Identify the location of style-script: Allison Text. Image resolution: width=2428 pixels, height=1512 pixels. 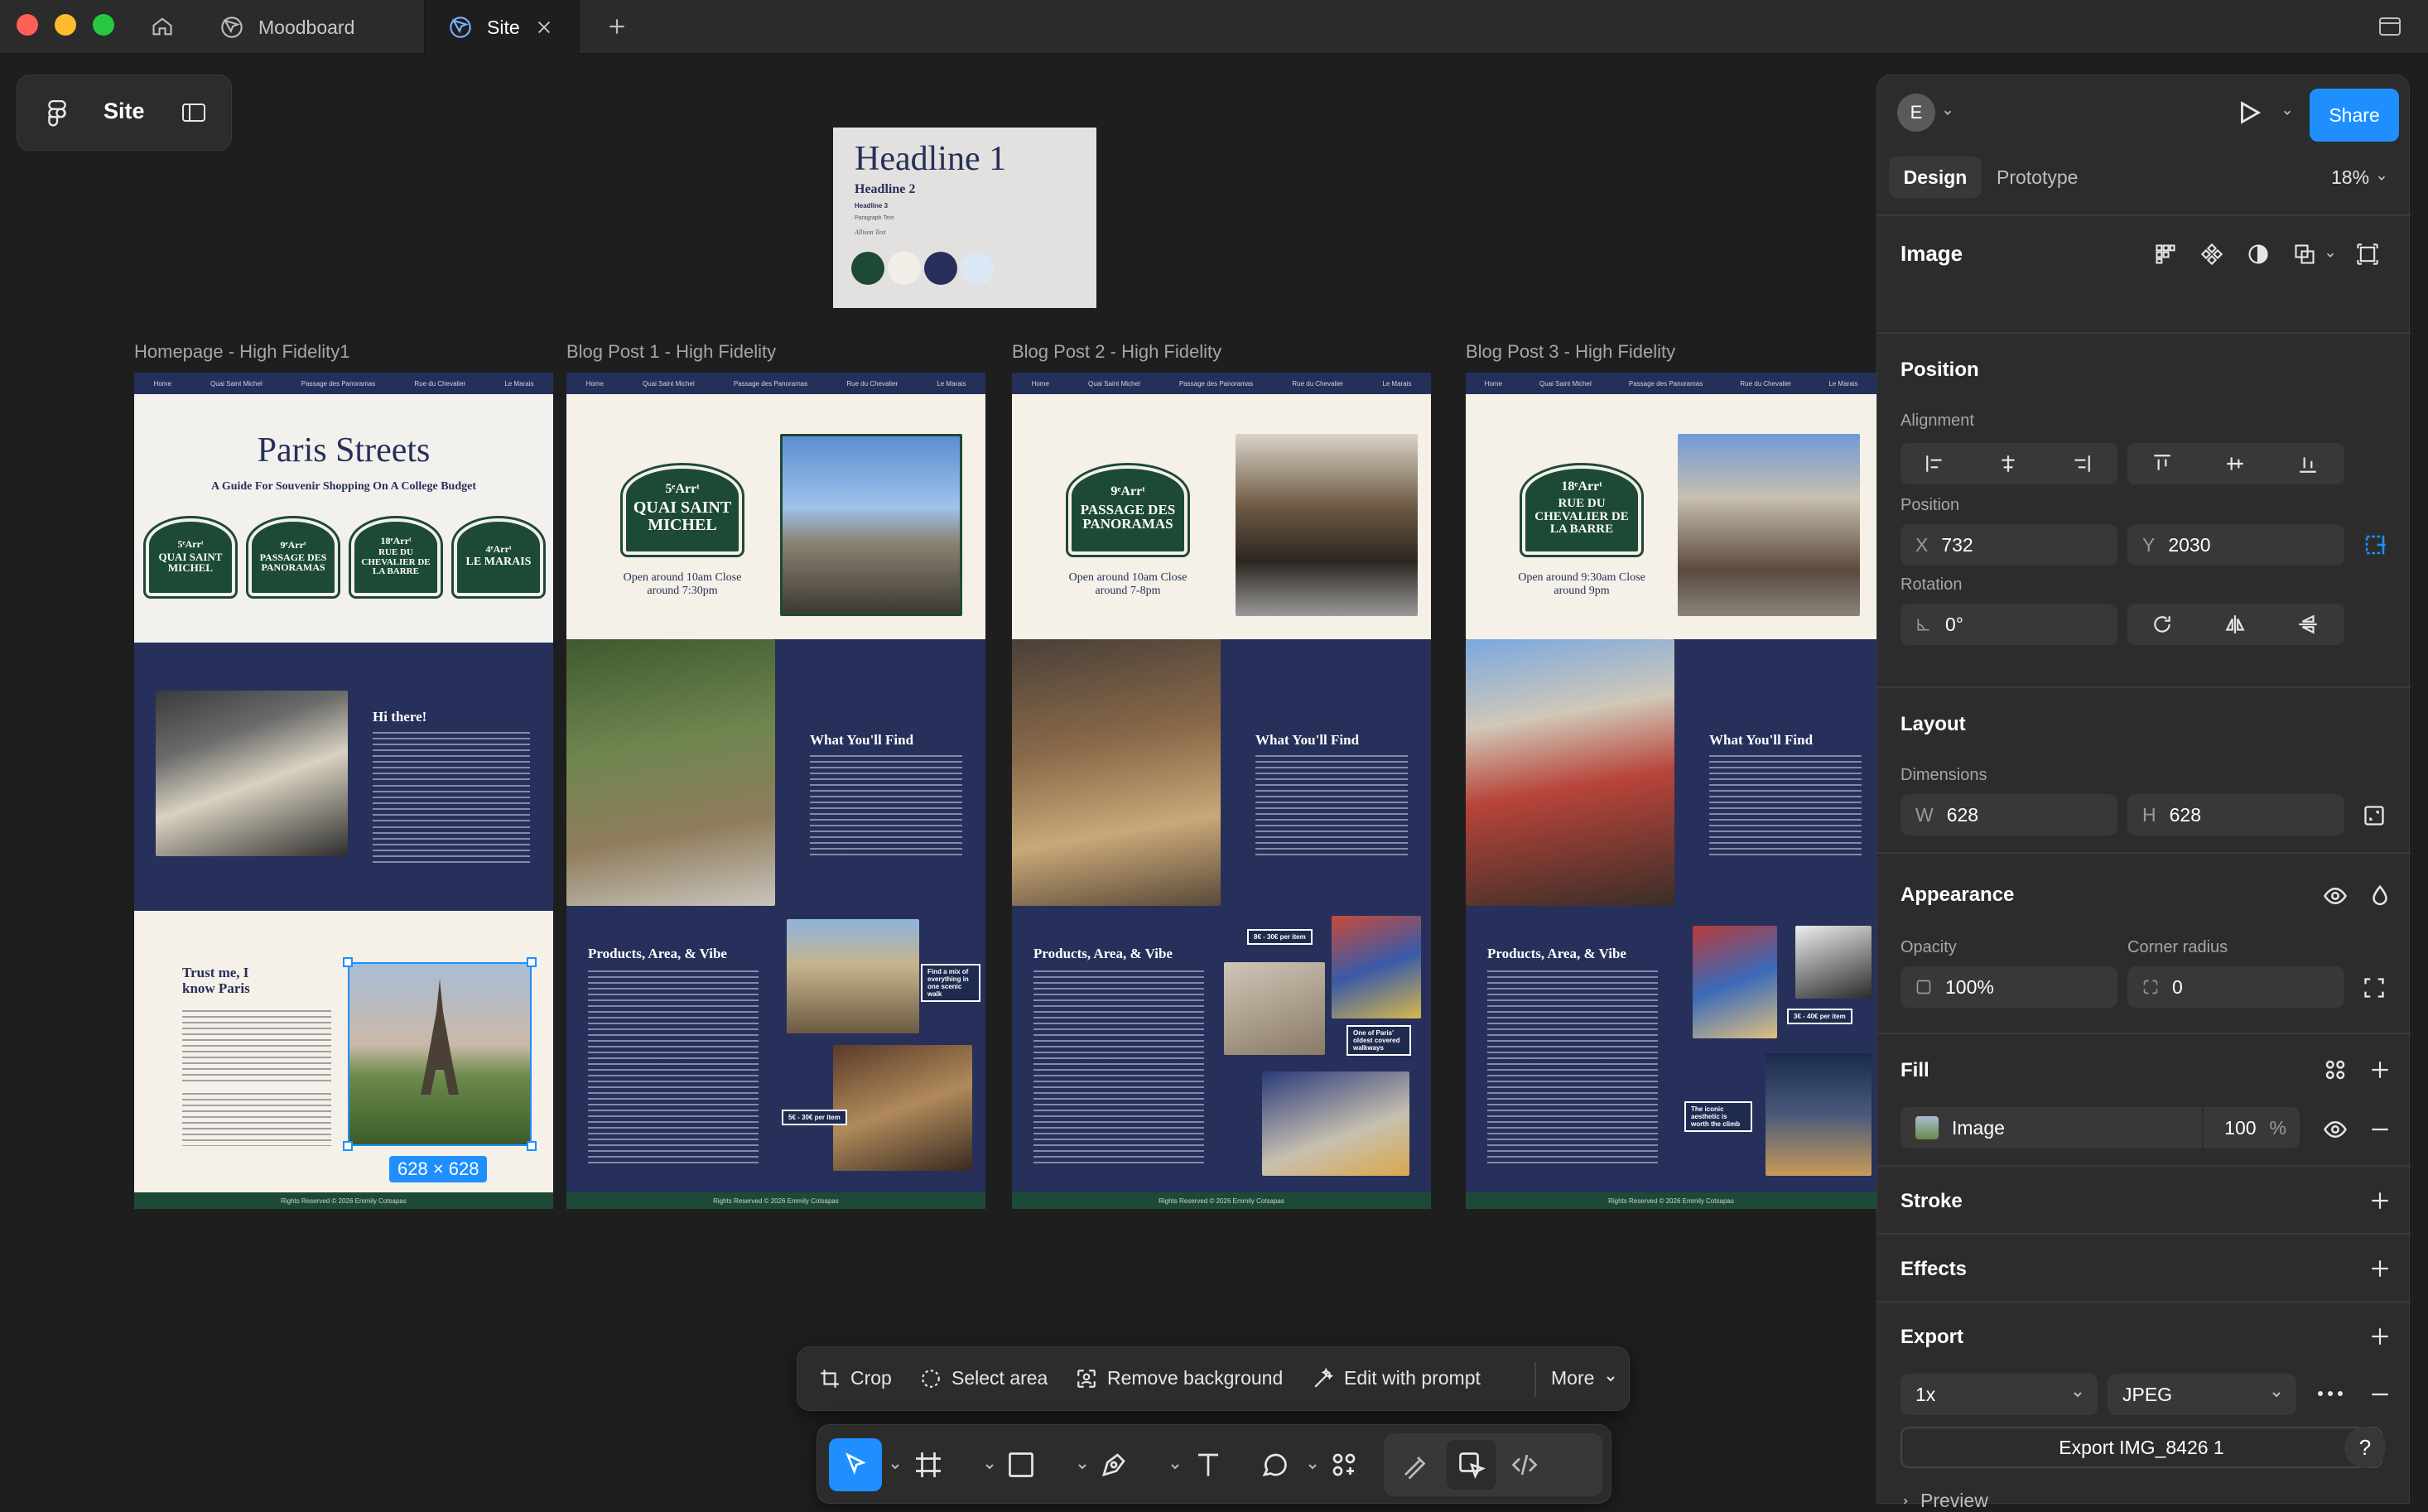
(871, 233).